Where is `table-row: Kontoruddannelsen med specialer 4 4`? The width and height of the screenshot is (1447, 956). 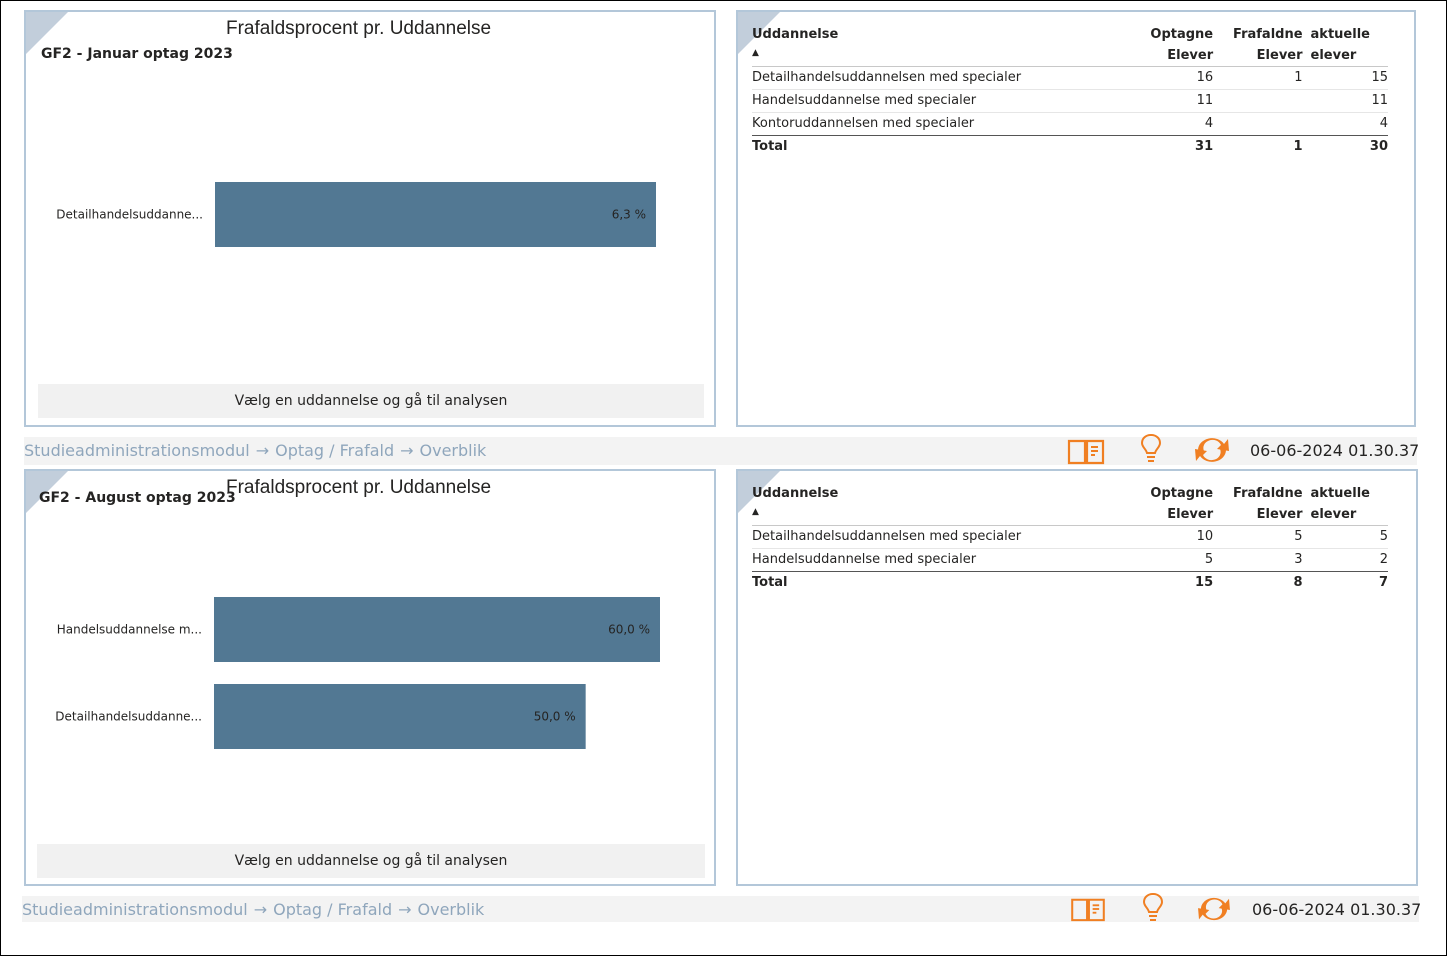 table-row: Kontoruddannelsen med specialer 4 4 is located at coordinates (1070, 124).